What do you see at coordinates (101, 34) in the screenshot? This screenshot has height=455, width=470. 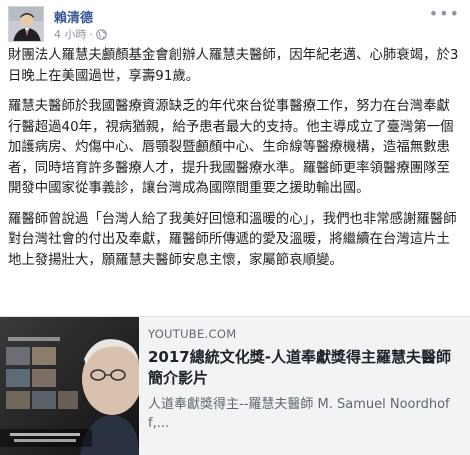 I see `globe-icon` at bounding box center [101, 34].